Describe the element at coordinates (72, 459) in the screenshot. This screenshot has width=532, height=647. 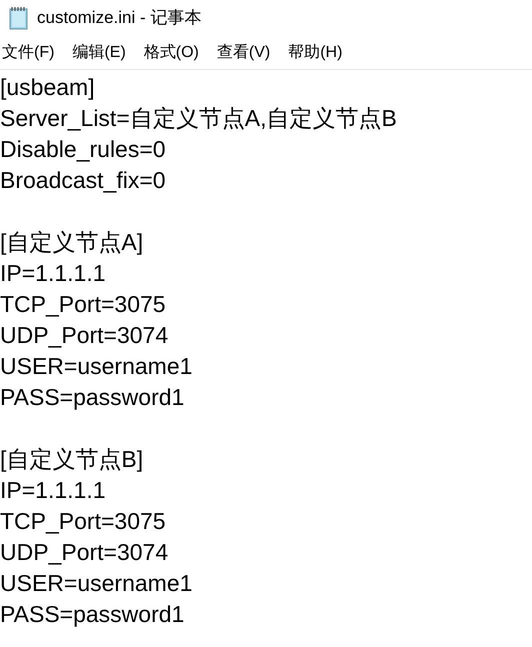
I see `text-line: [自定义节点B]` at that location.